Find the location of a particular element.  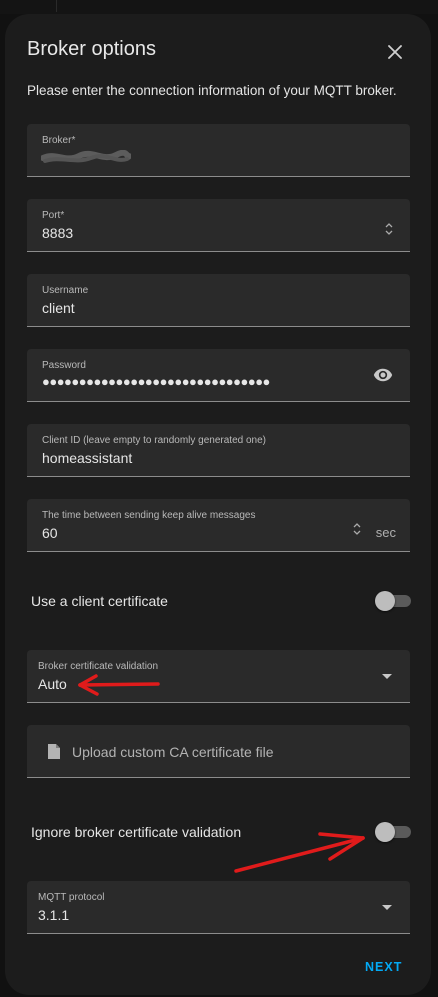

close-button is located at coordinates (395, 52).